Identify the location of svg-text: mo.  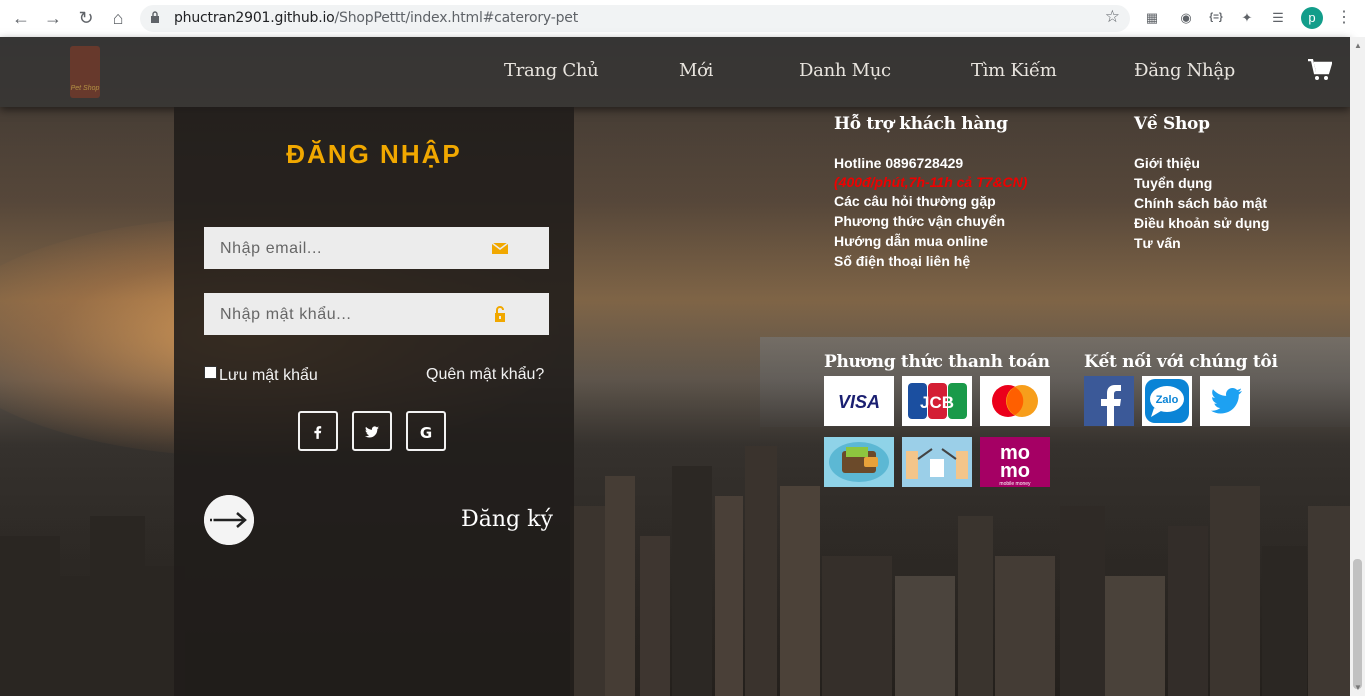
(1015, 471).